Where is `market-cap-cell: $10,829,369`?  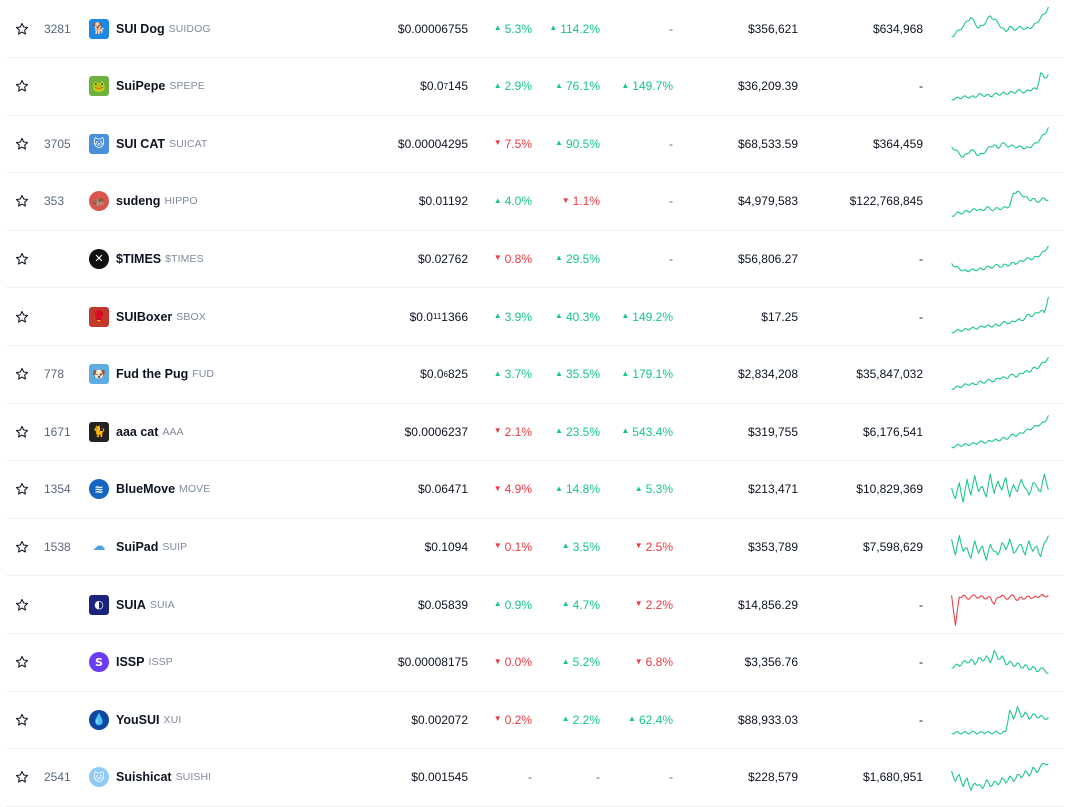
market-cap-cell: $10,829,369 is located at coordinates (889, 489).